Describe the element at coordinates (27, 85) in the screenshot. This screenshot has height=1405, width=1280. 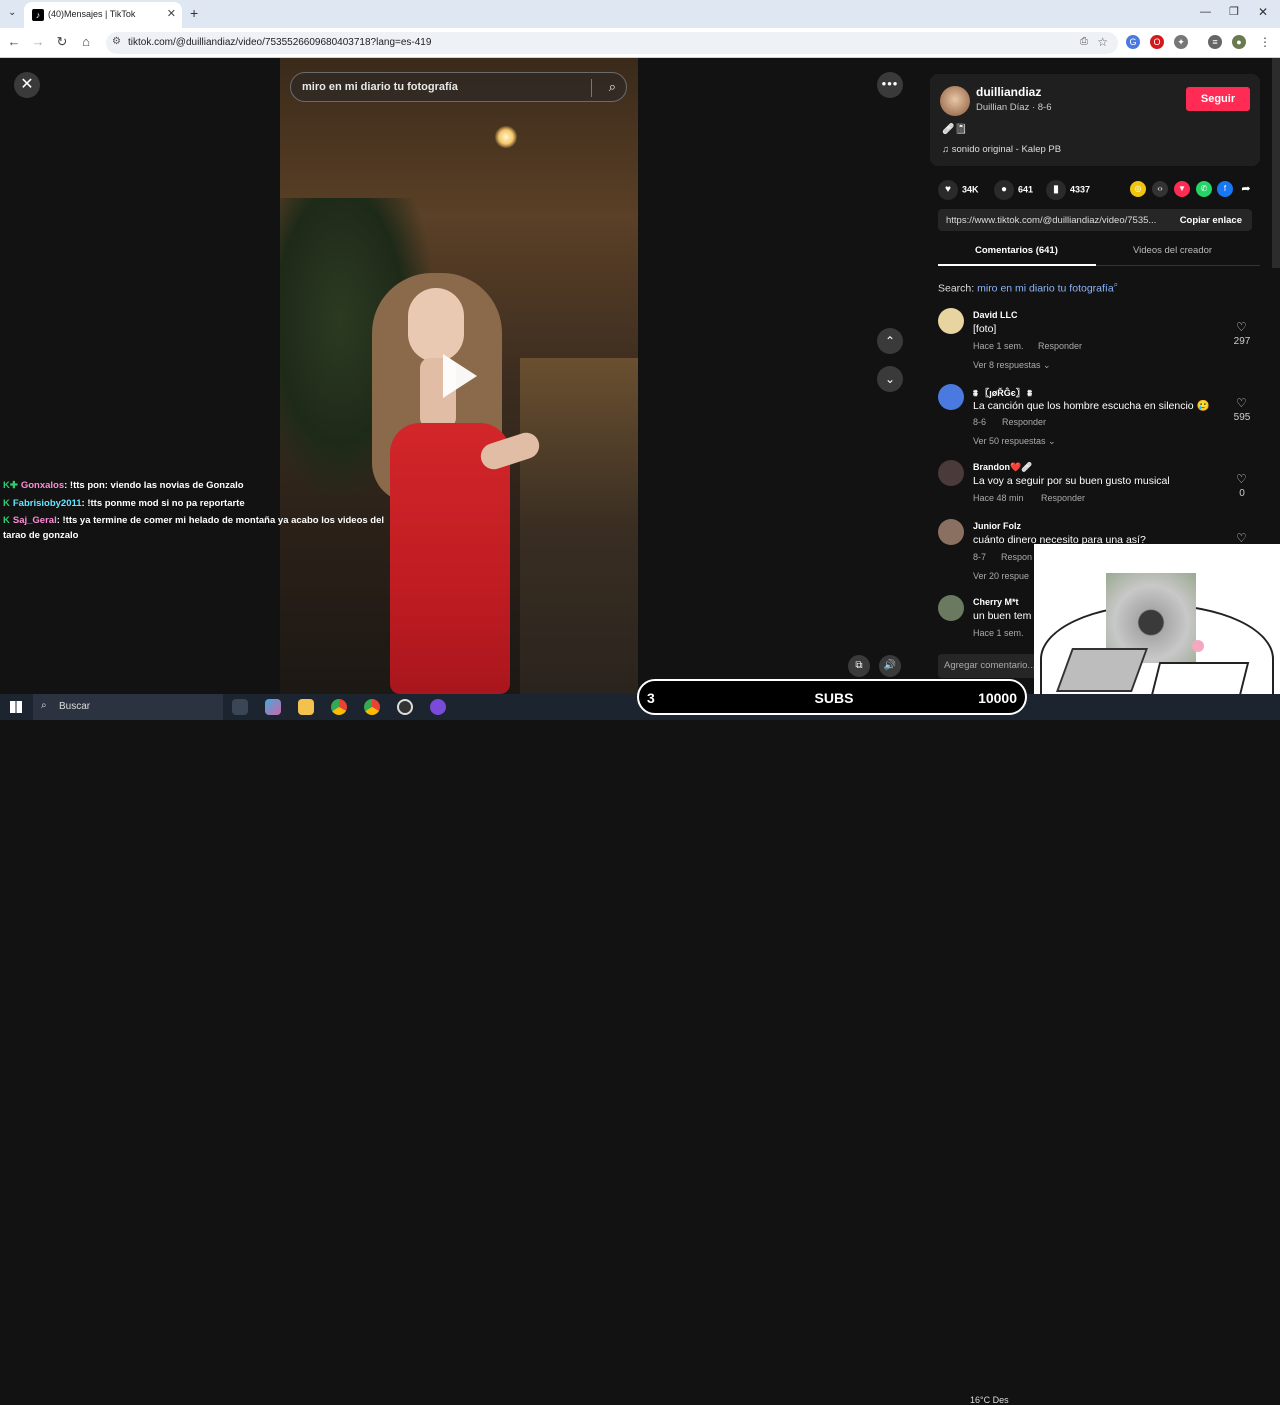
I see `close-video-button: ✕` at that location.